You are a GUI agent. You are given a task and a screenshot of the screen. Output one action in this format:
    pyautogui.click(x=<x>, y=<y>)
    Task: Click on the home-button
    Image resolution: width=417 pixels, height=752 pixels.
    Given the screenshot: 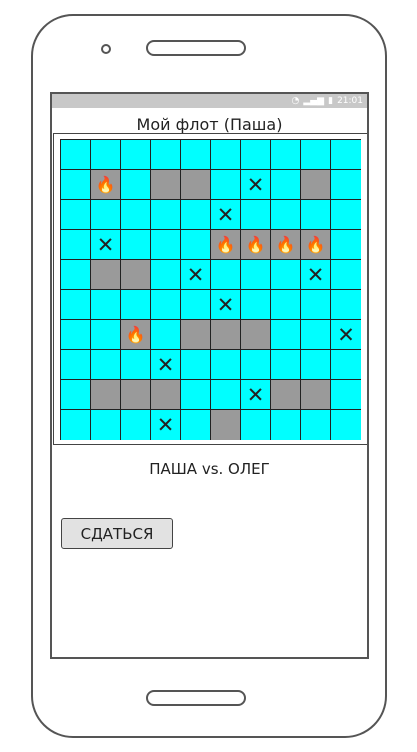 What is the action you would take?
    pyautogui.click(x=196, y=698)
    